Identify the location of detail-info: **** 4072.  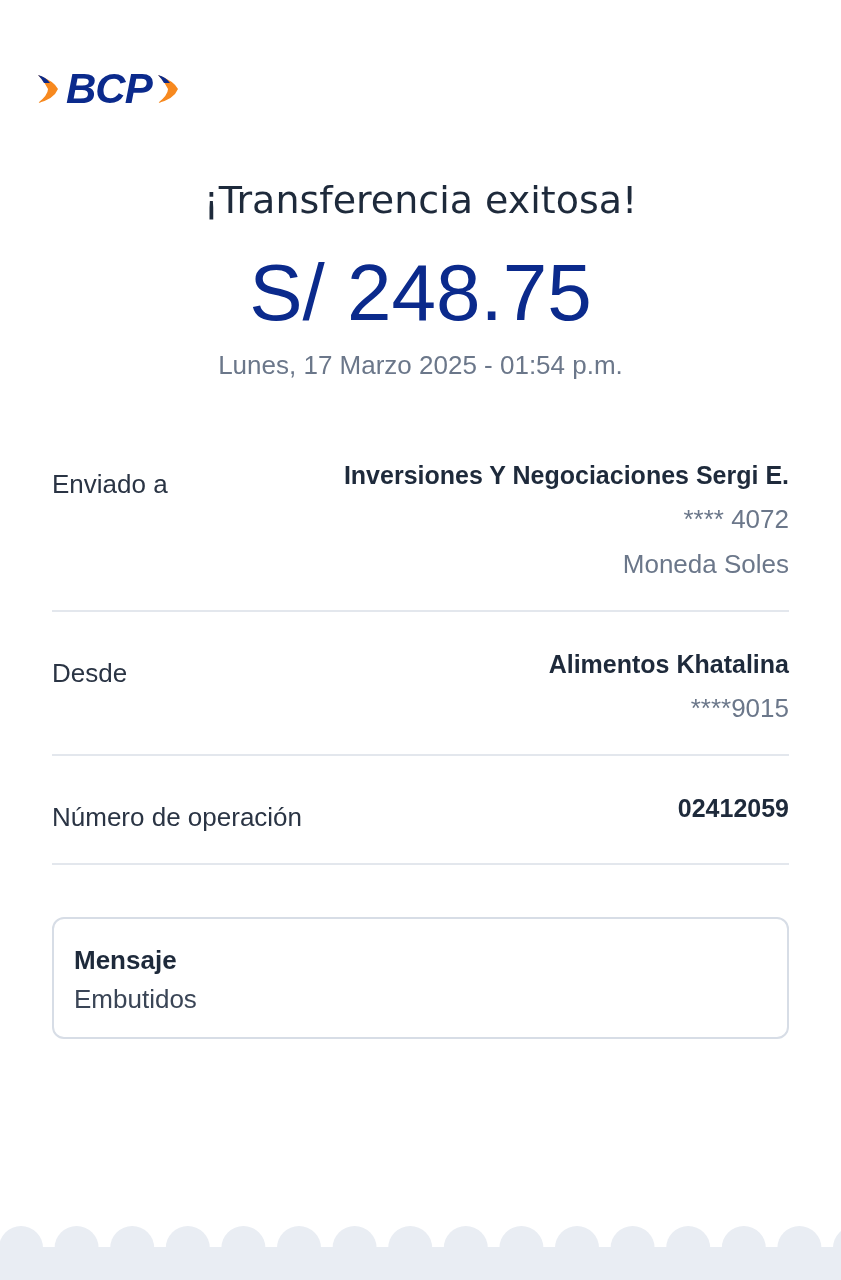
(736, 519).